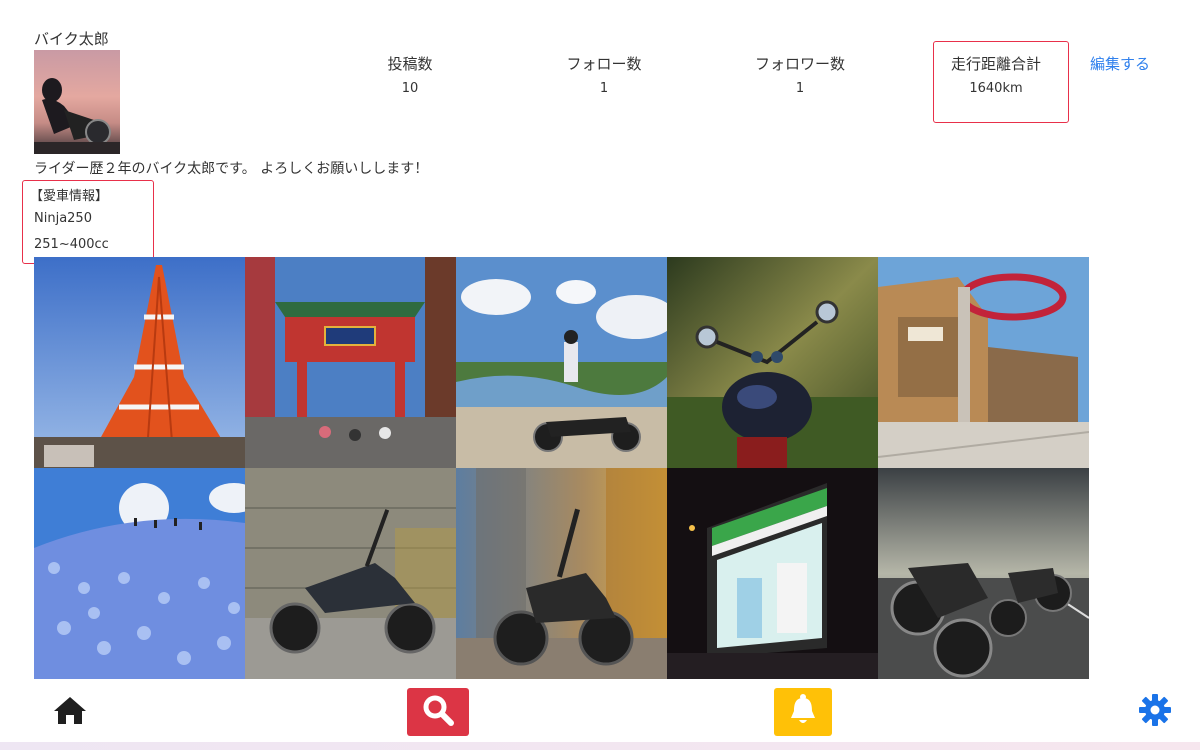  Describe the element at coordinates (410, 74) in the screenshot. I see `stat-posts: 投稿数 10` at that location.